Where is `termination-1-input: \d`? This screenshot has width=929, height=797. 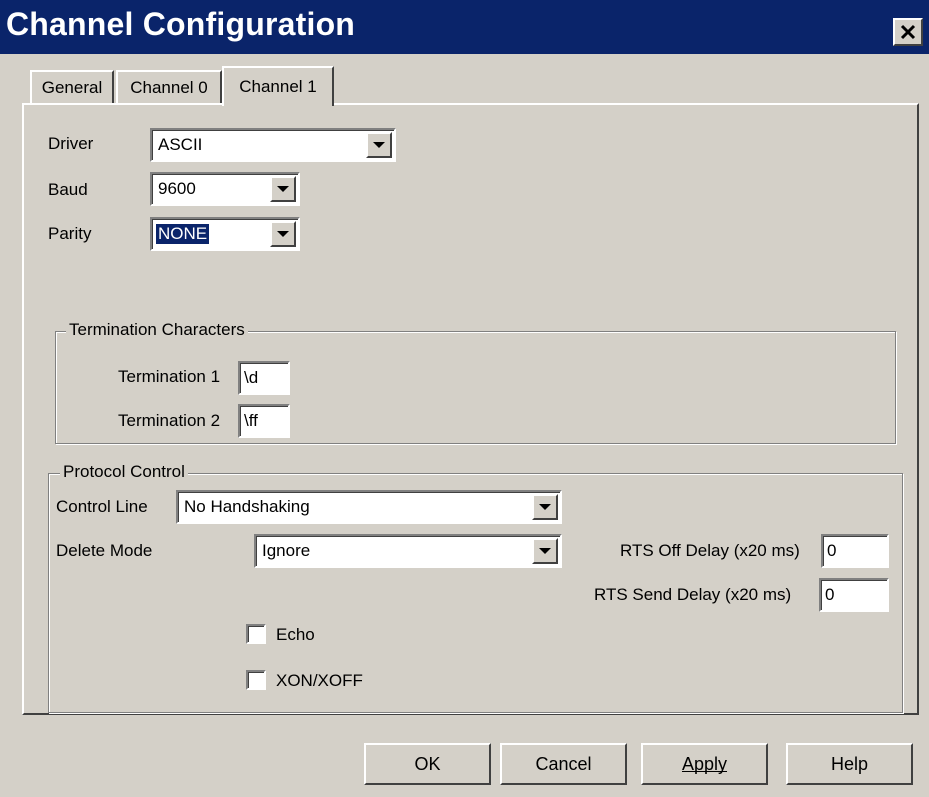
termination-1-input: \d is located at coordinates (264, 378).